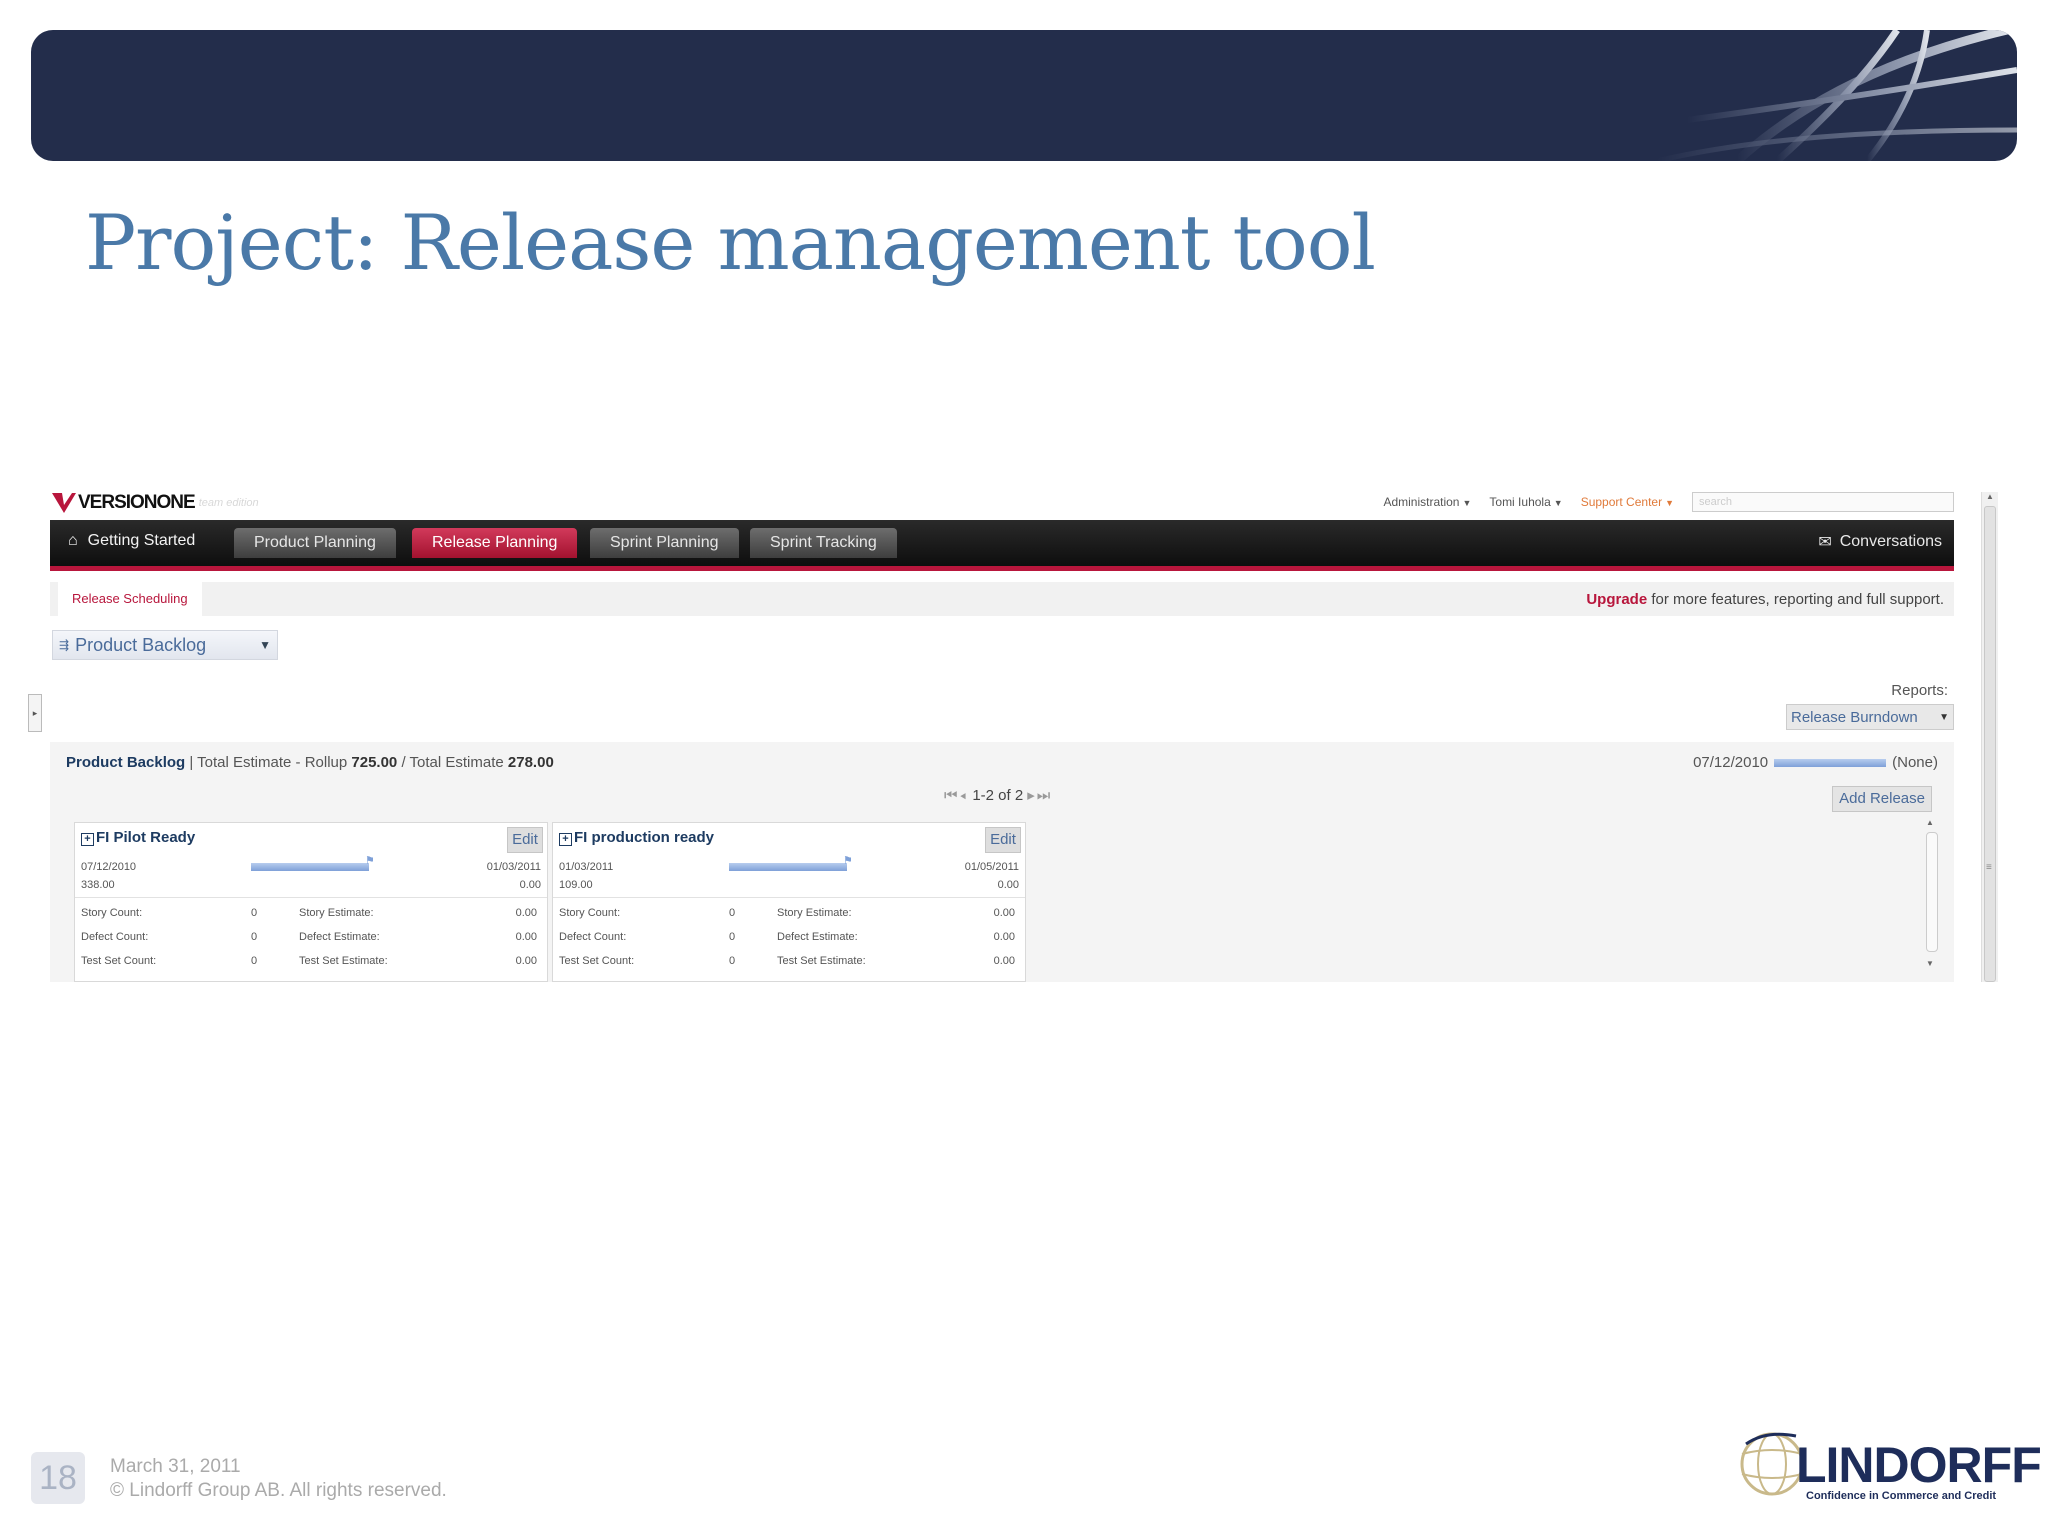  Describe the element at coordinates (1870, 717) in the screenshot. I see `reports-select: Release Burndown ▼` at that location.